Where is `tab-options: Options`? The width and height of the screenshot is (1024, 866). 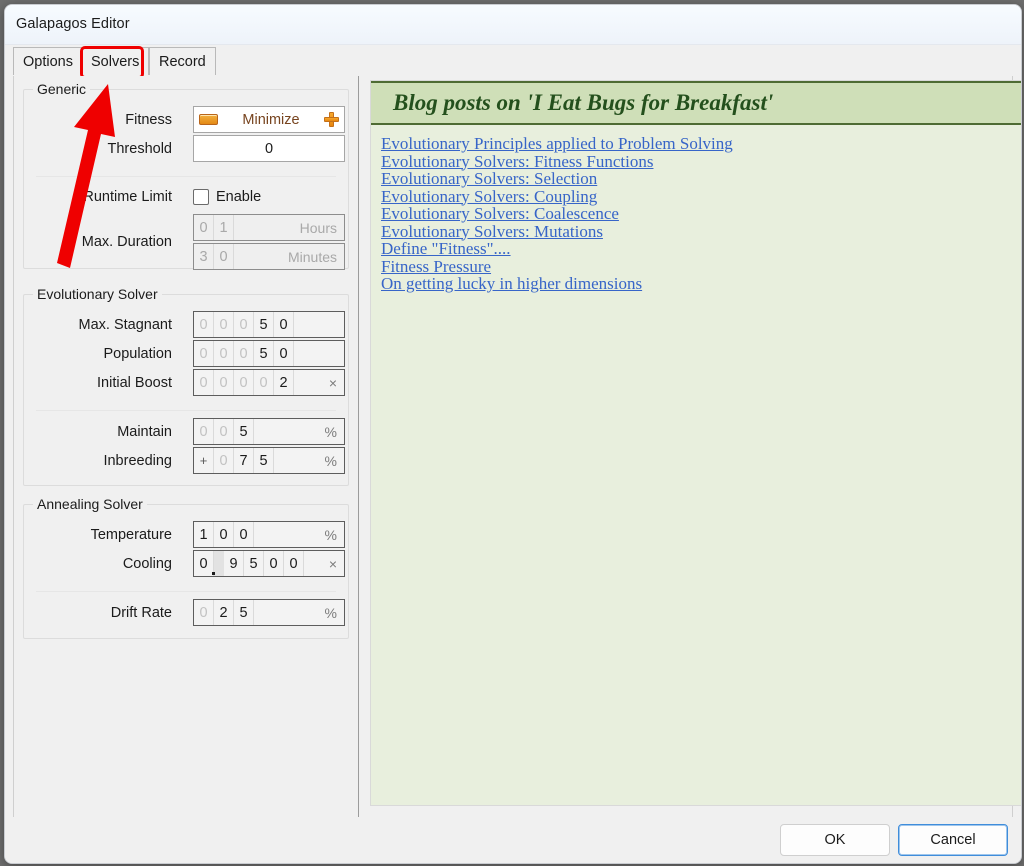
tab-options: Options is located at coordinates (48, 61).